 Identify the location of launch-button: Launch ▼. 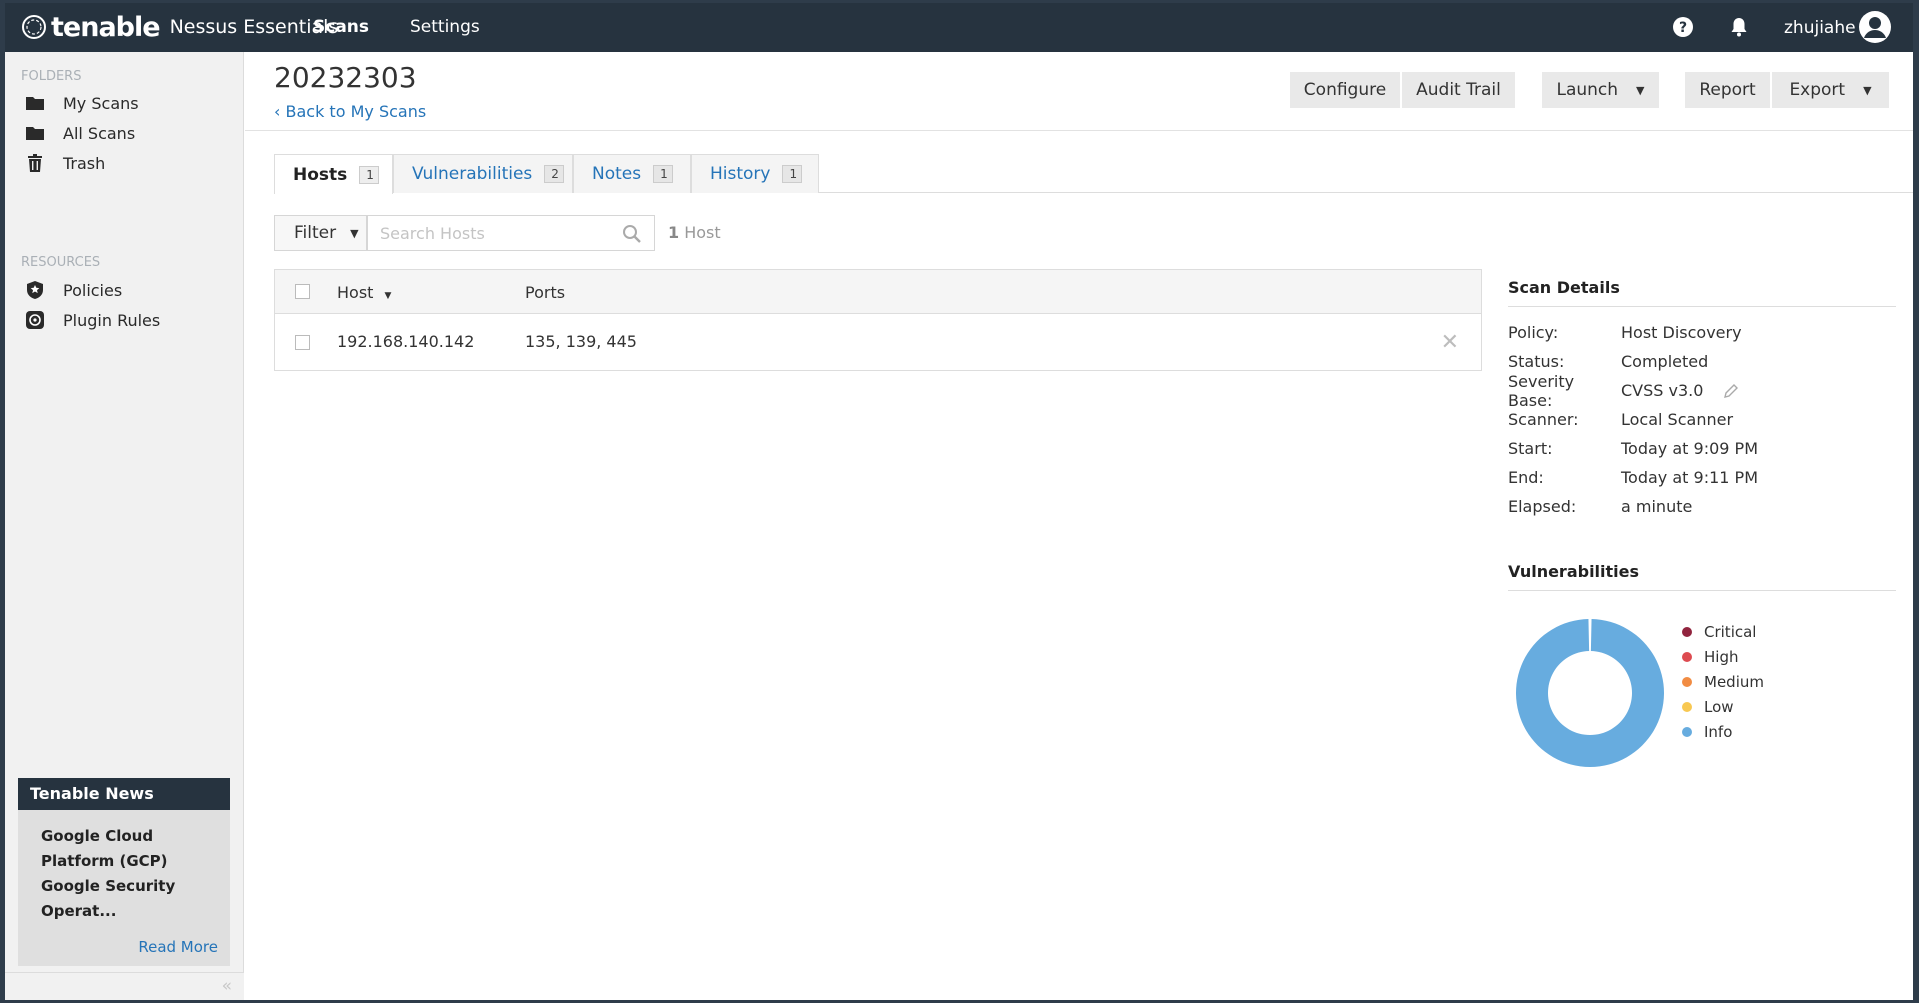
(1601, 90).